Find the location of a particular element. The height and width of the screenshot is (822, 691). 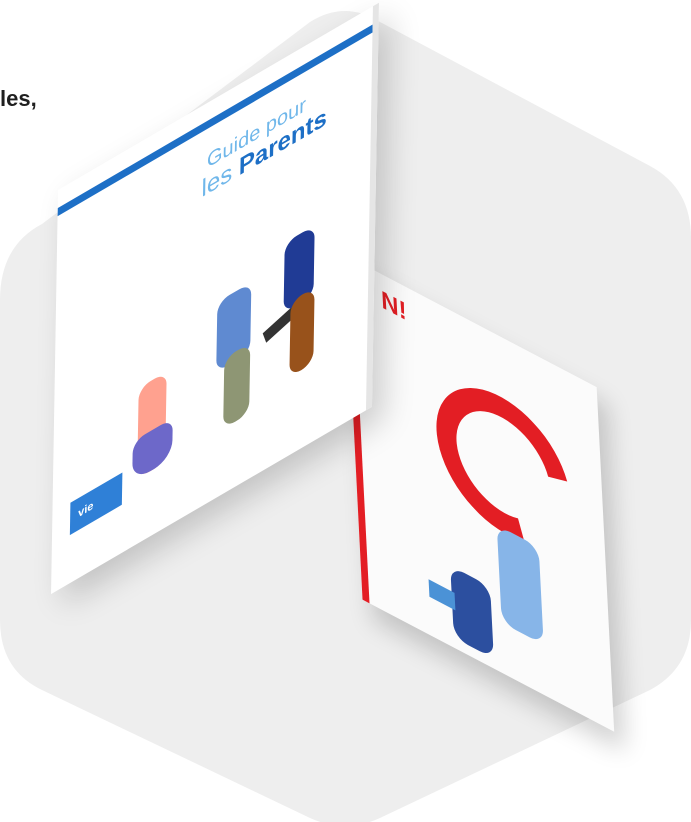

front-brochure-logo: vie is located at coordinates (96, 504).